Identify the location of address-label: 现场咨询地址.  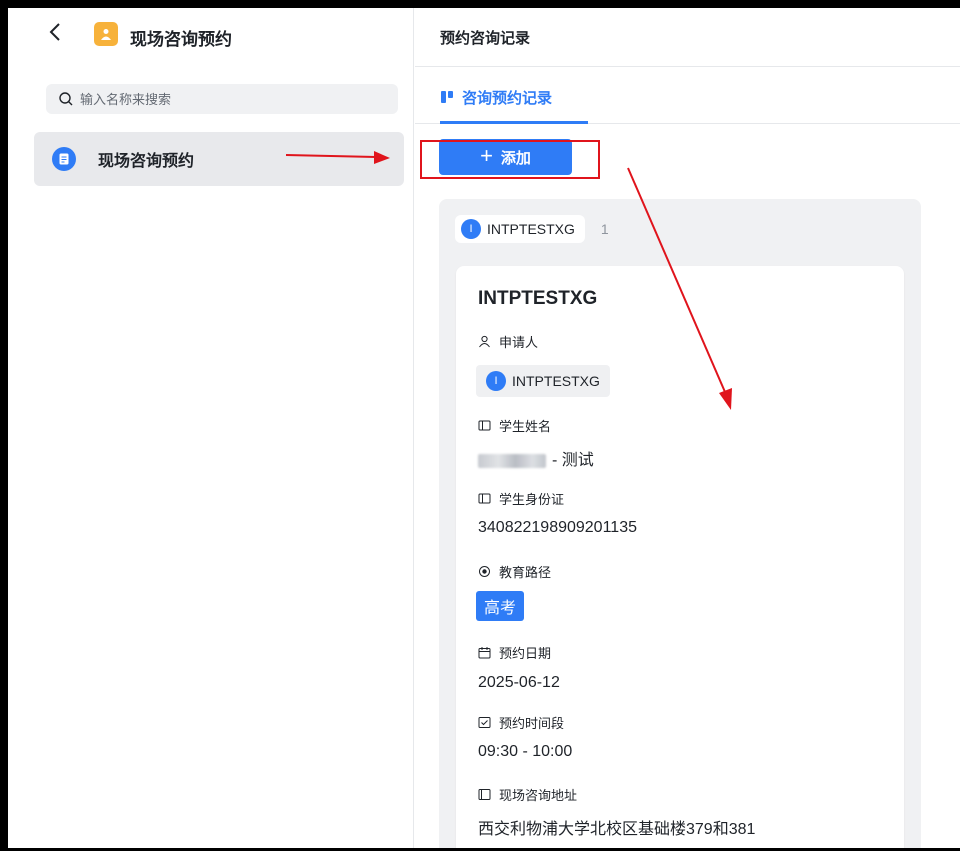
(527, 794).